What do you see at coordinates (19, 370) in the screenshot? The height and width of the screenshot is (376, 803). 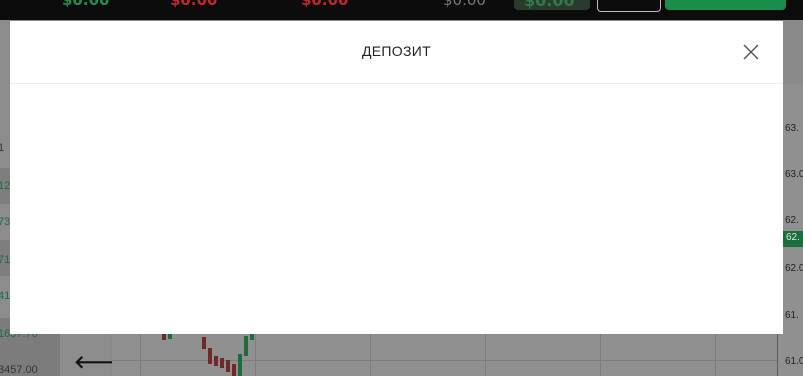 I see `order-book-total: 3457.00` at bounding box center [19, 370].